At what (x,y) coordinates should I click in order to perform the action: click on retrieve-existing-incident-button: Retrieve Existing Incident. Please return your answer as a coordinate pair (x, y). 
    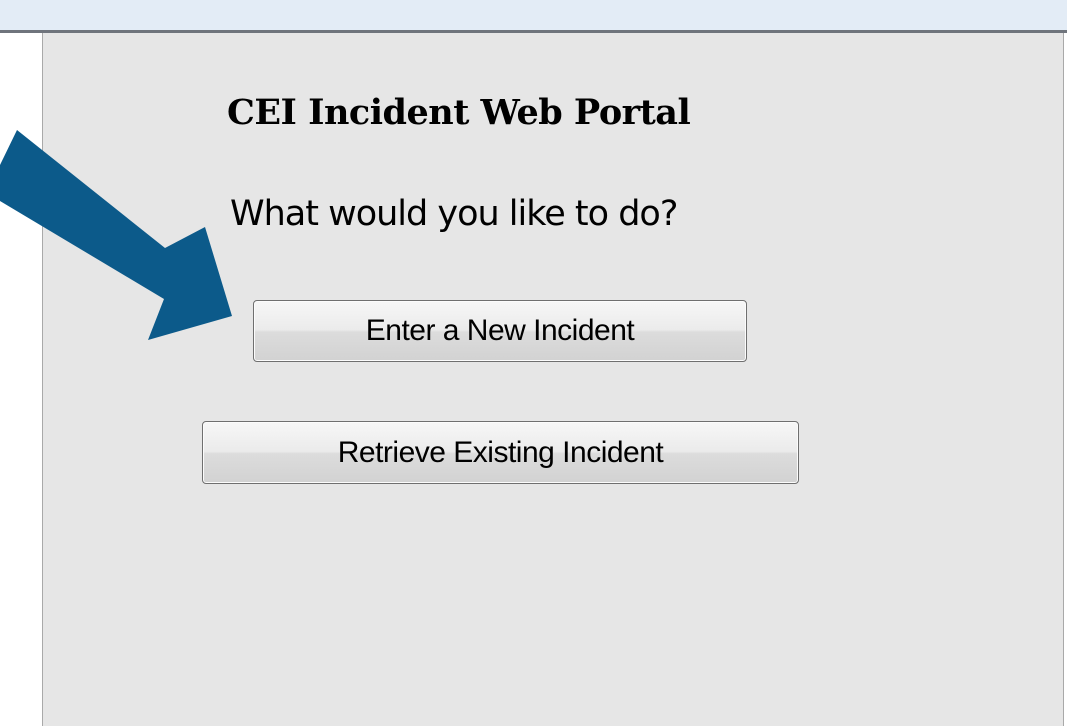
    Looking at the image, I should click on (500, 452).